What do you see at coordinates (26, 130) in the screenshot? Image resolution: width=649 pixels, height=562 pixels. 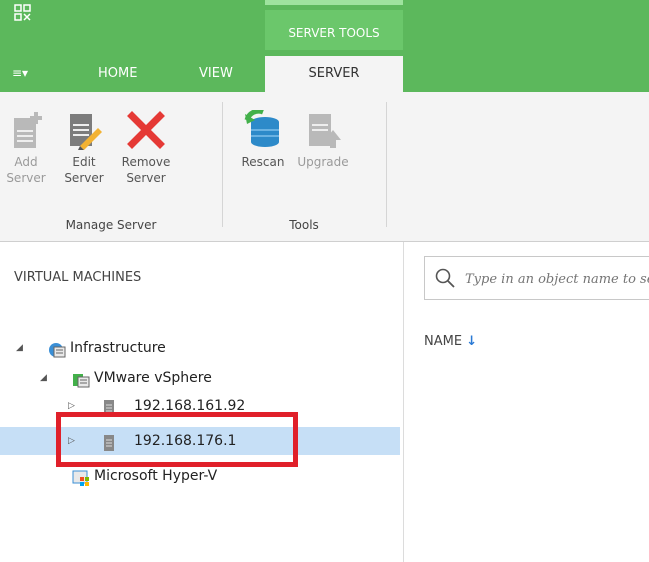 I see `add-server-icon` at bounding box center [26, 130].